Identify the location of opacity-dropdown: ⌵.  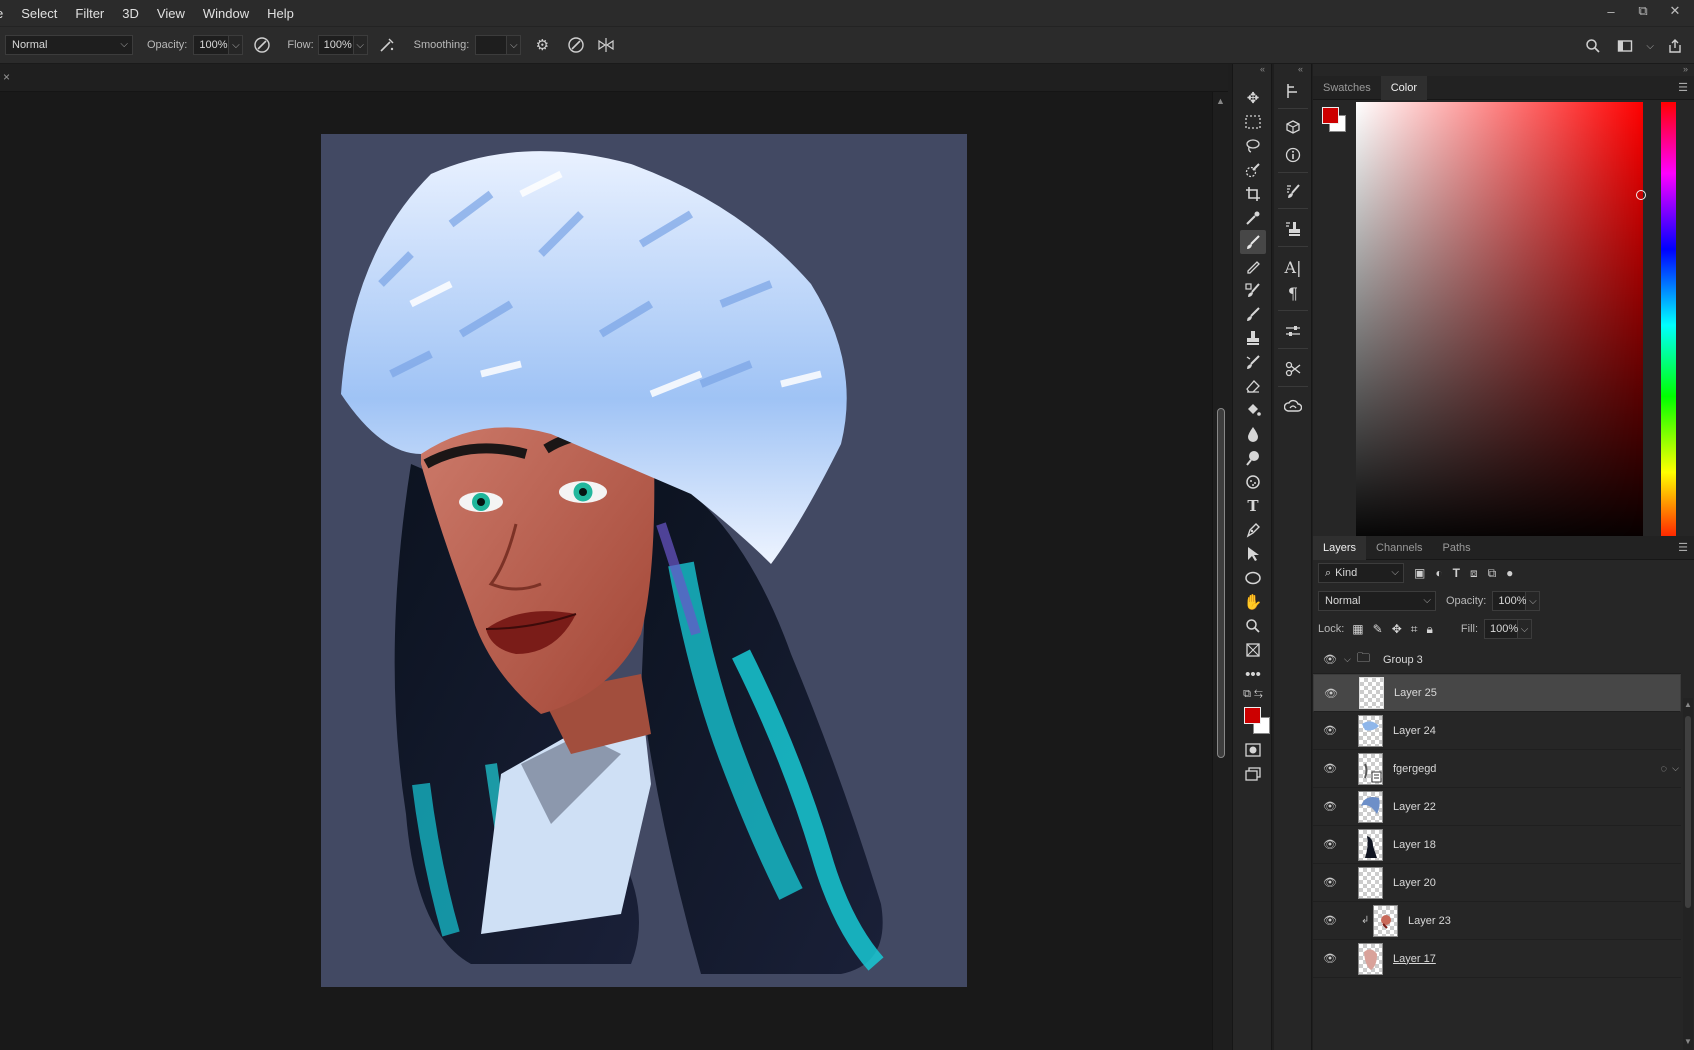
(236, 45).